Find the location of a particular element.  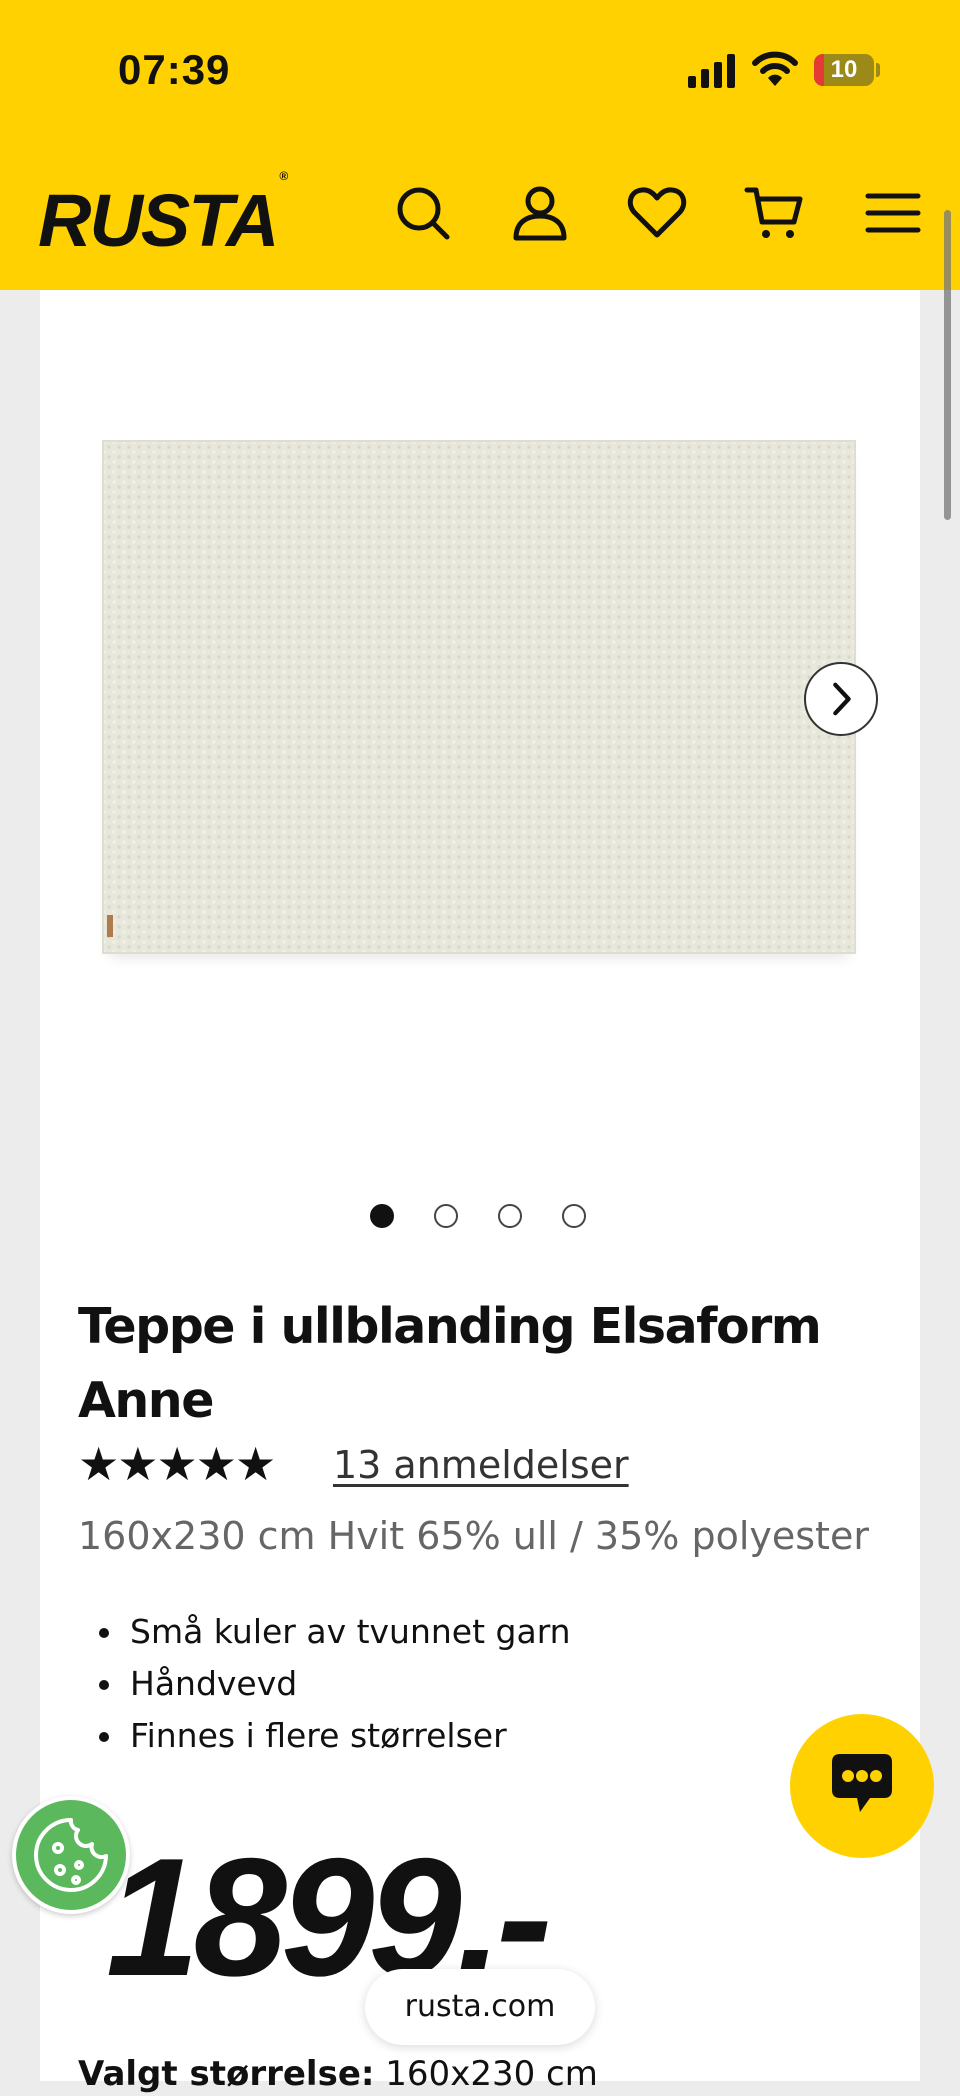

status-time: 07:39 is located at coordinates (174, 69).